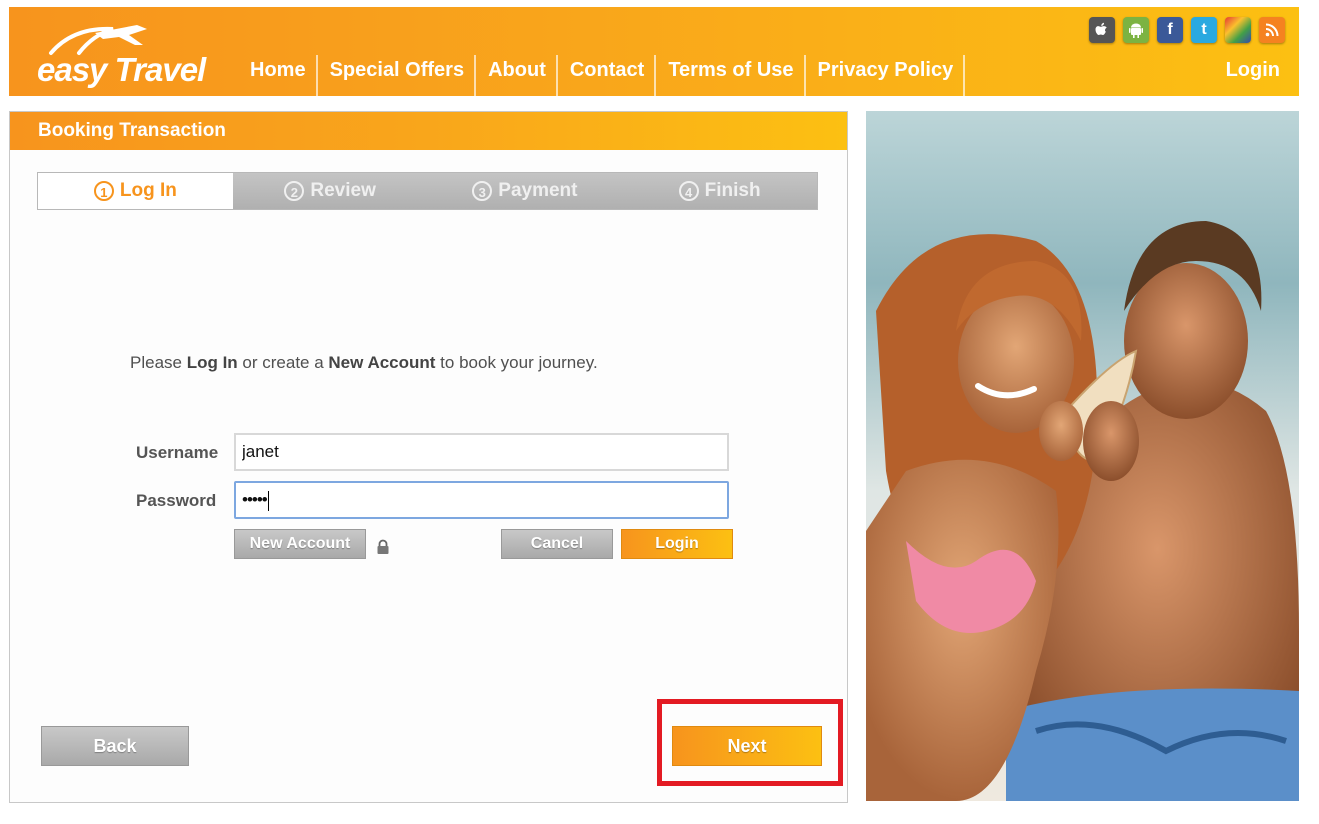  What do you see at coordinates (750, 742) in the screenshot?
I see `next-button-highlight` at bounding box center [750, 742].